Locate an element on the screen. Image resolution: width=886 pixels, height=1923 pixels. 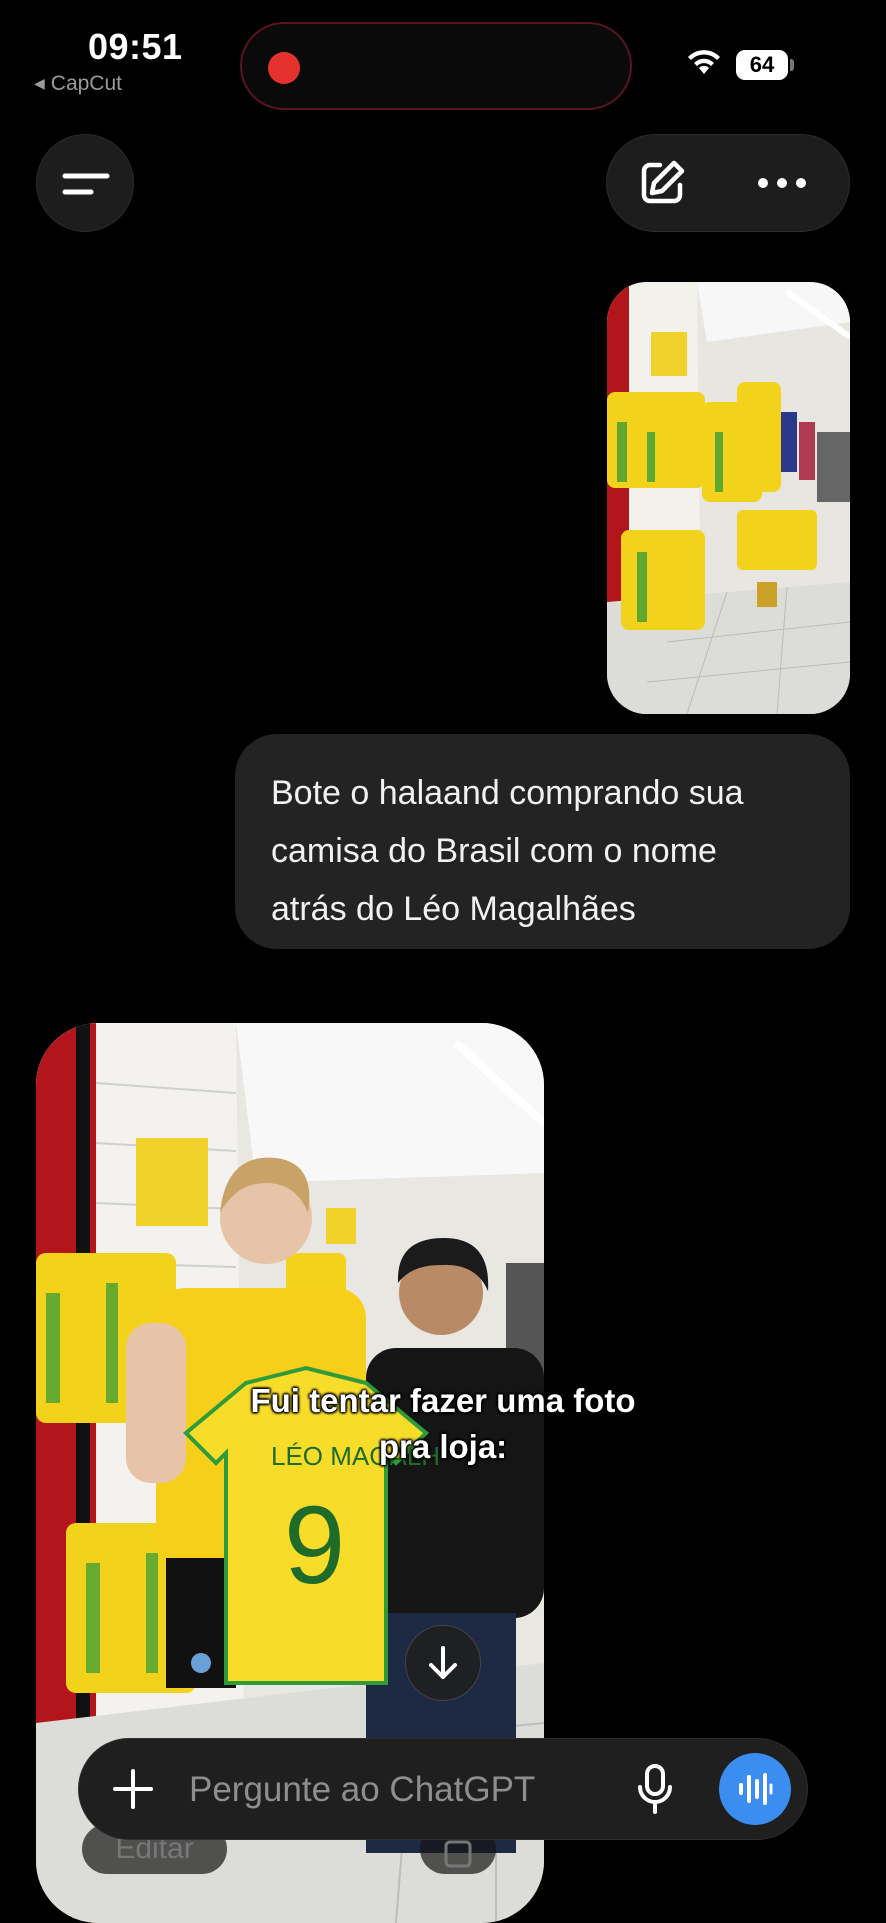
user-uploaded-image is located at coordinates (728, 498).